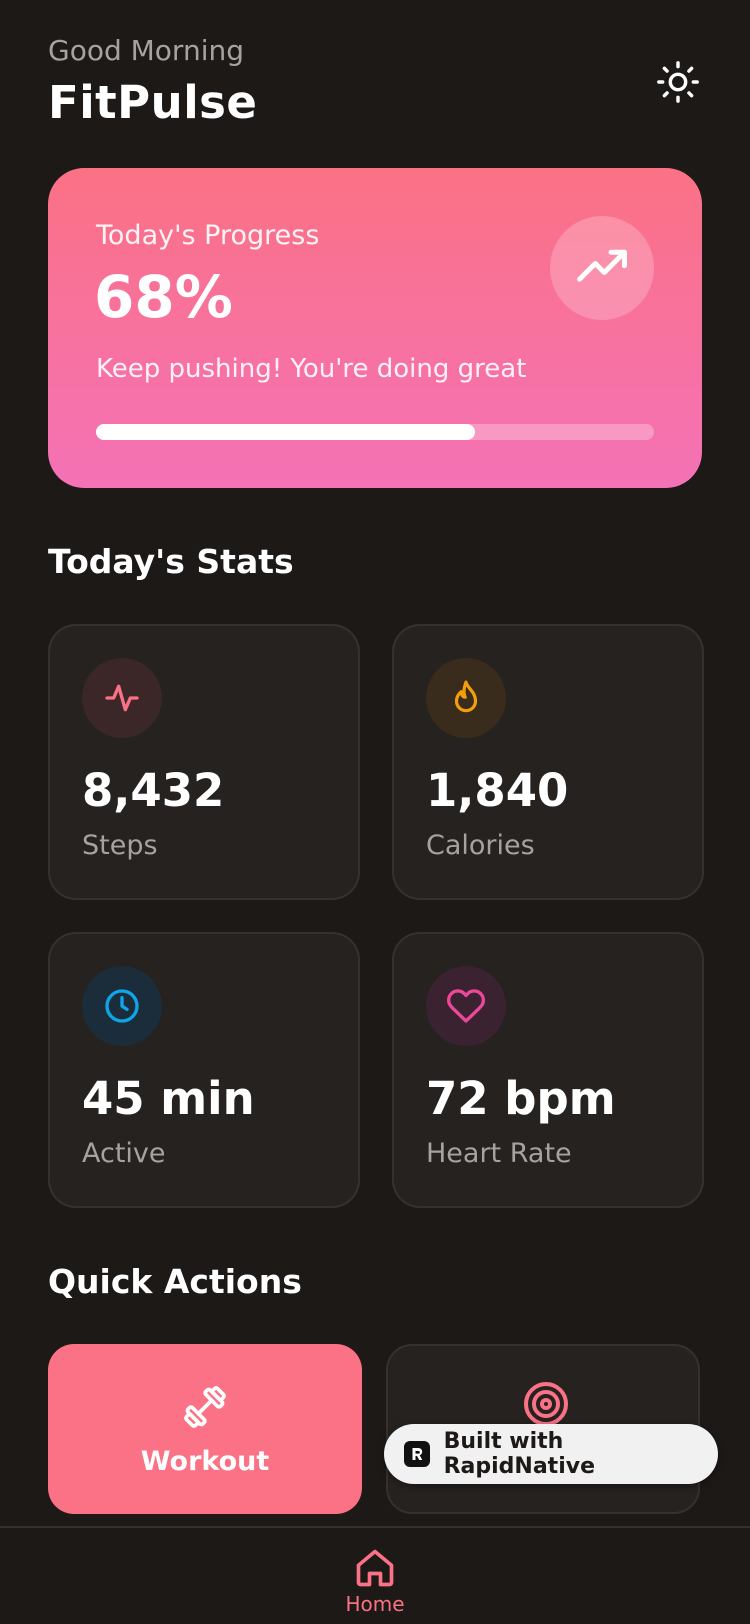  Describe the element at coordinates (120, 845) in the screenshot. I see `steps-label: Steps` at that location.